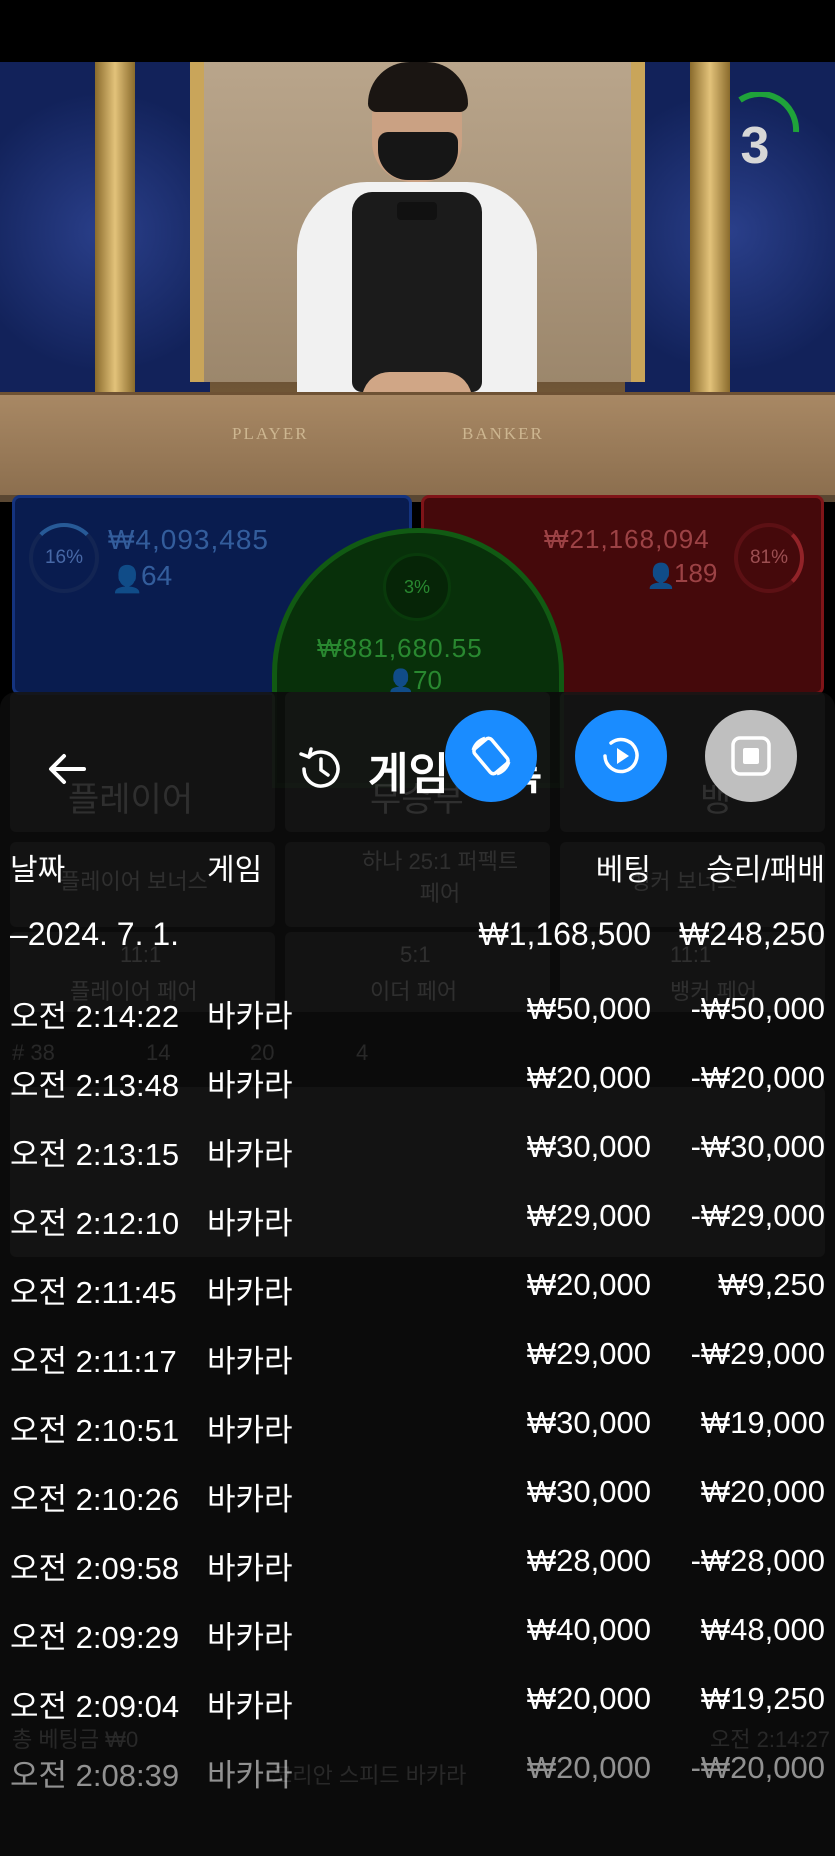 The width and height of the screenshot is (835, 1856). I want to click on row-time: 오전 2:13:48, so click(95, 1085).